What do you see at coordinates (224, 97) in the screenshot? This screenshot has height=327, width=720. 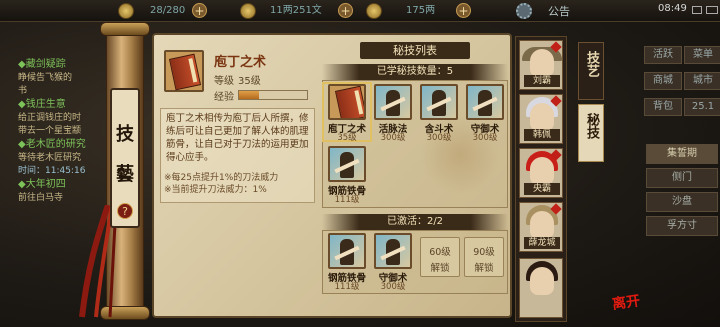 I see `exp-label: 经验` at bounding box center [224, 97].